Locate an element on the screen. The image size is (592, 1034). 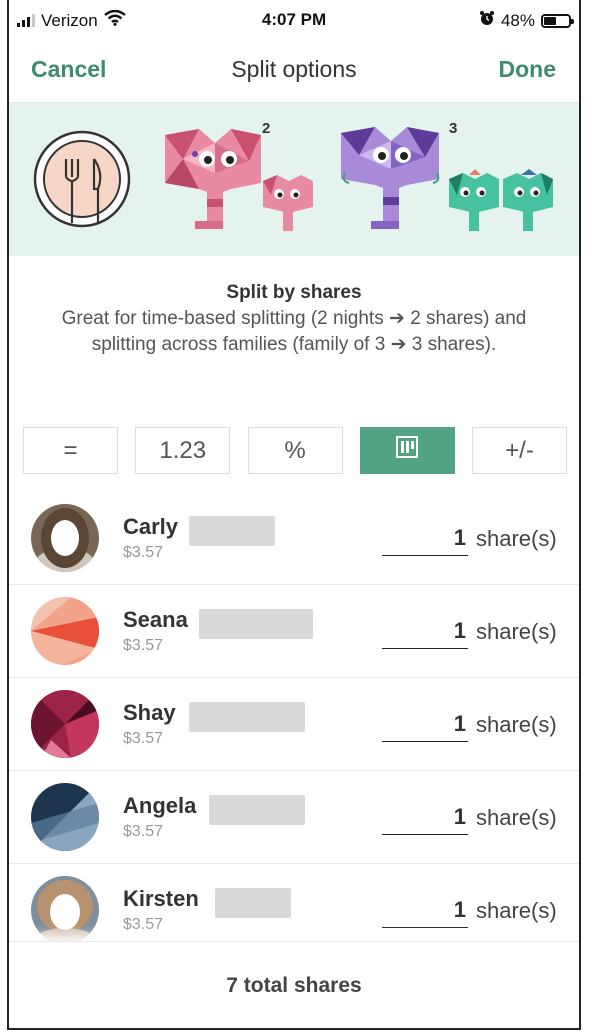
member-name: Shay is located at coordinates (149, 712).